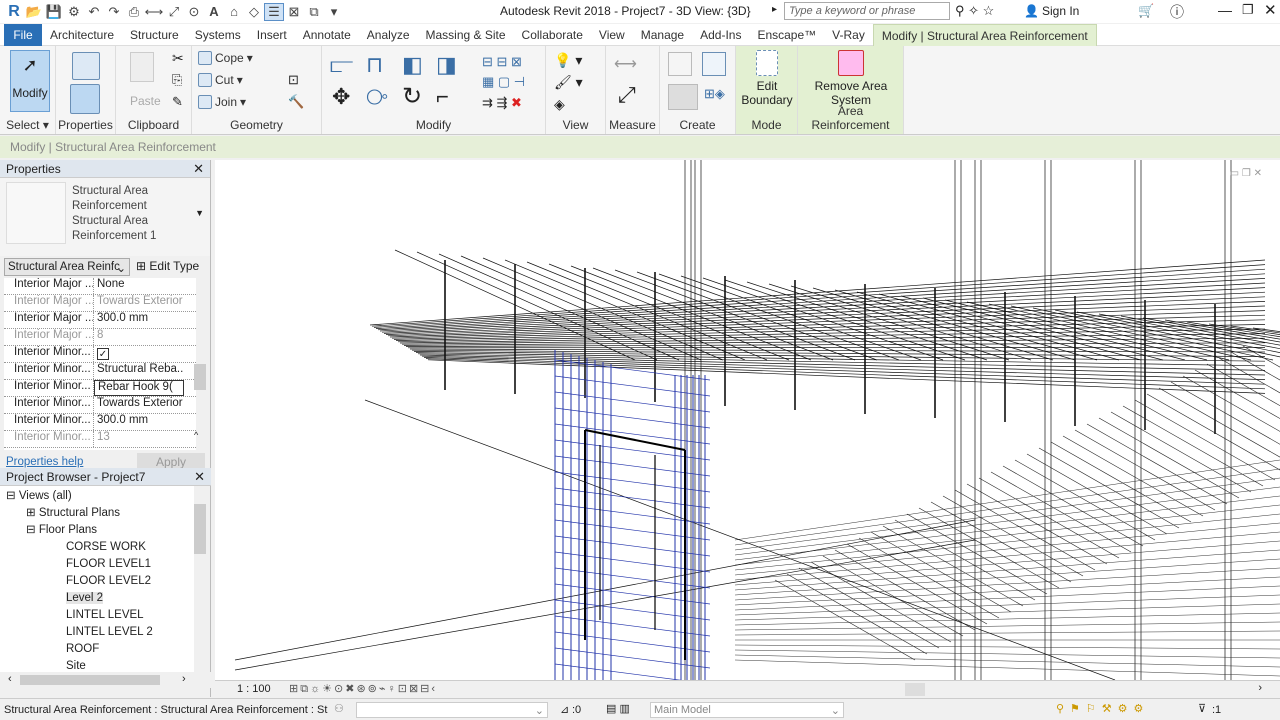 This screenshot has height=720, width=1280. I want to click on worksets-icon: ⚇, so click(339, 708).